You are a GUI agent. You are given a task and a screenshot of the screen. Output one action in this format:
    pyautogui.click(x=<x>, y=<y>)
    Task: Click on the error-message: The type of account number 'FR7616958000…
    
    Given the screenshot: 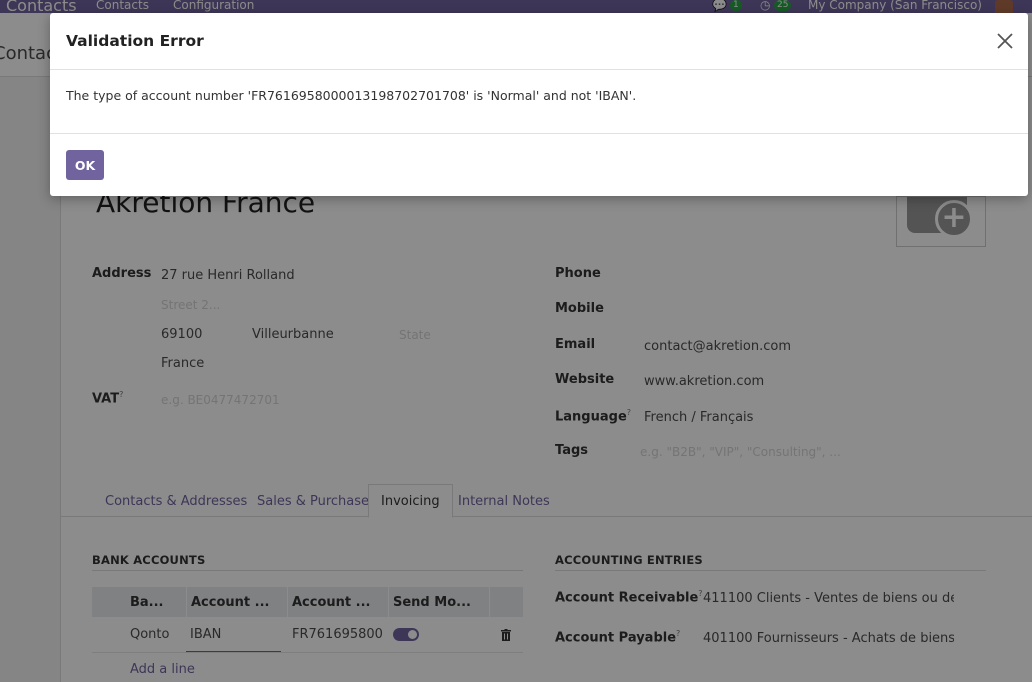 What is the action you would take?
    pyautogui.click(x=351, y=95)
    